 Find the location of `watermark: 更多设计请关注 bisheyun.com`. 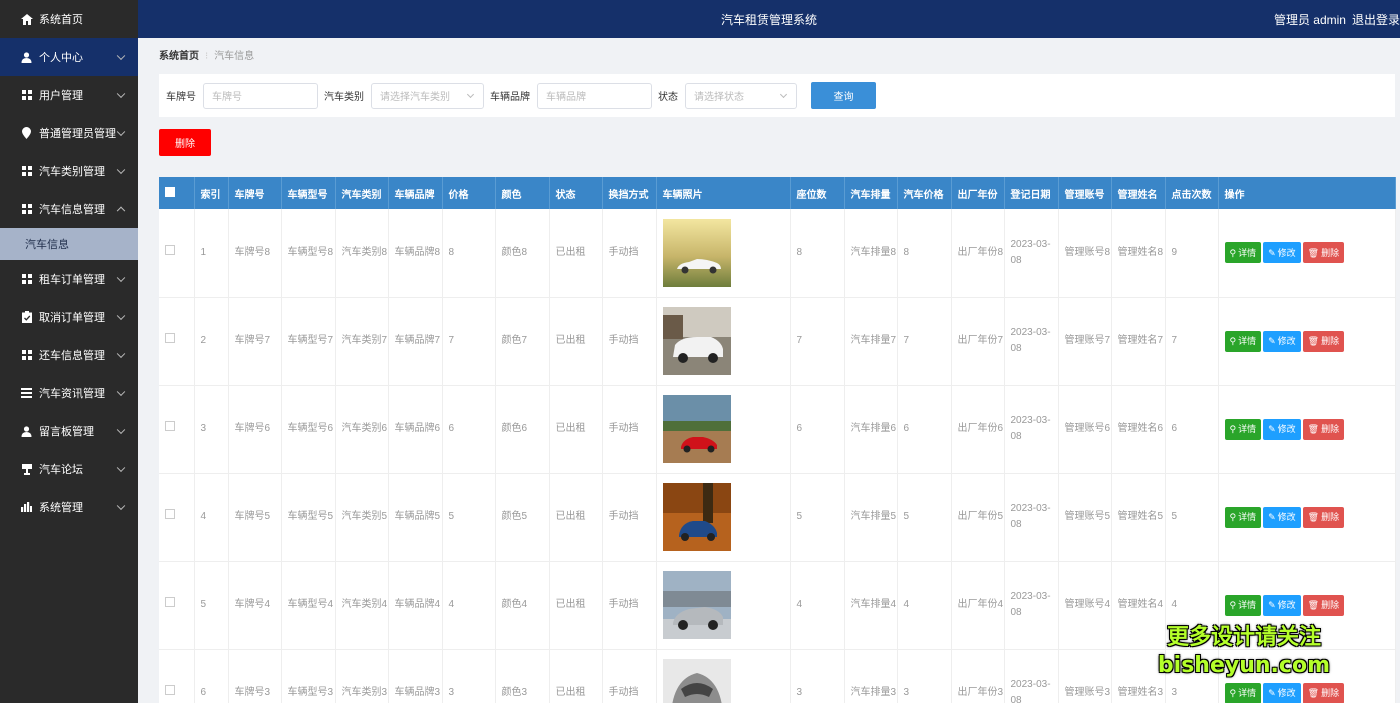

watermark: 更多设计请关注 bisheyun.com is located at coordinates (1244, 652).